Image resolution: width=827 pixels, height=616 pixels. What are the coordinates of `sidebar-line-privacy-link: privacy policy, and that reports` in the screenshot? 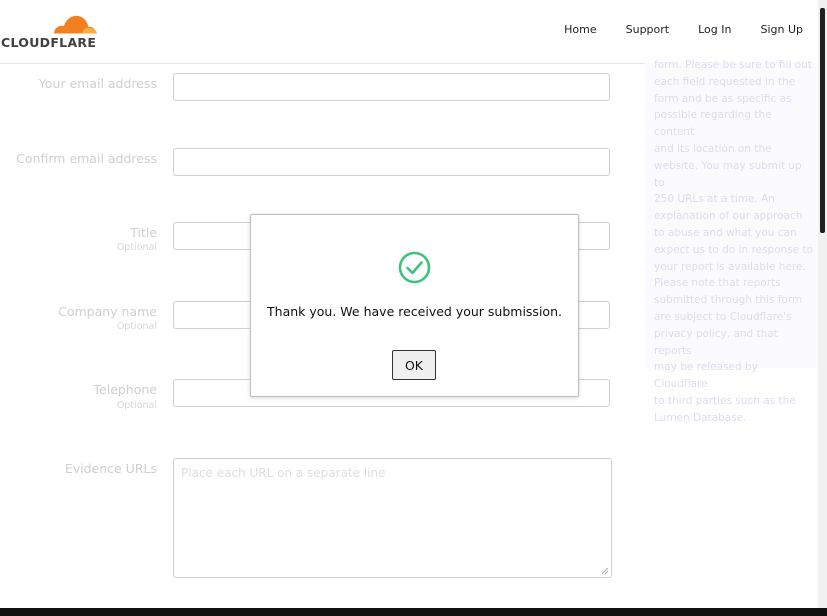 It's located at (734, 343).